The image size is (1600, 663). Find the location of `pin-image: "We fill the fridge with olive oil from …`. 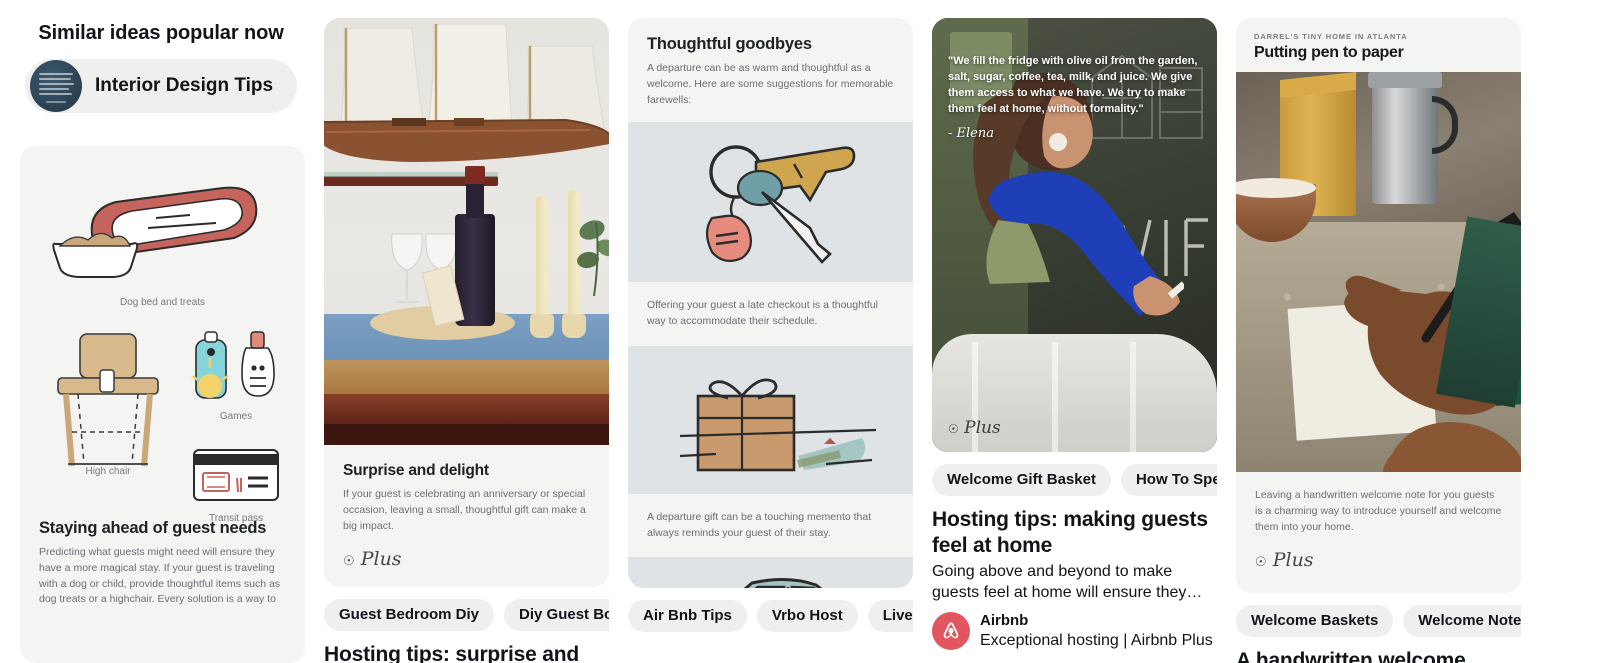

pin-image: "We fill the fridge with olive oil from … is located at coordinates (1074, 235).